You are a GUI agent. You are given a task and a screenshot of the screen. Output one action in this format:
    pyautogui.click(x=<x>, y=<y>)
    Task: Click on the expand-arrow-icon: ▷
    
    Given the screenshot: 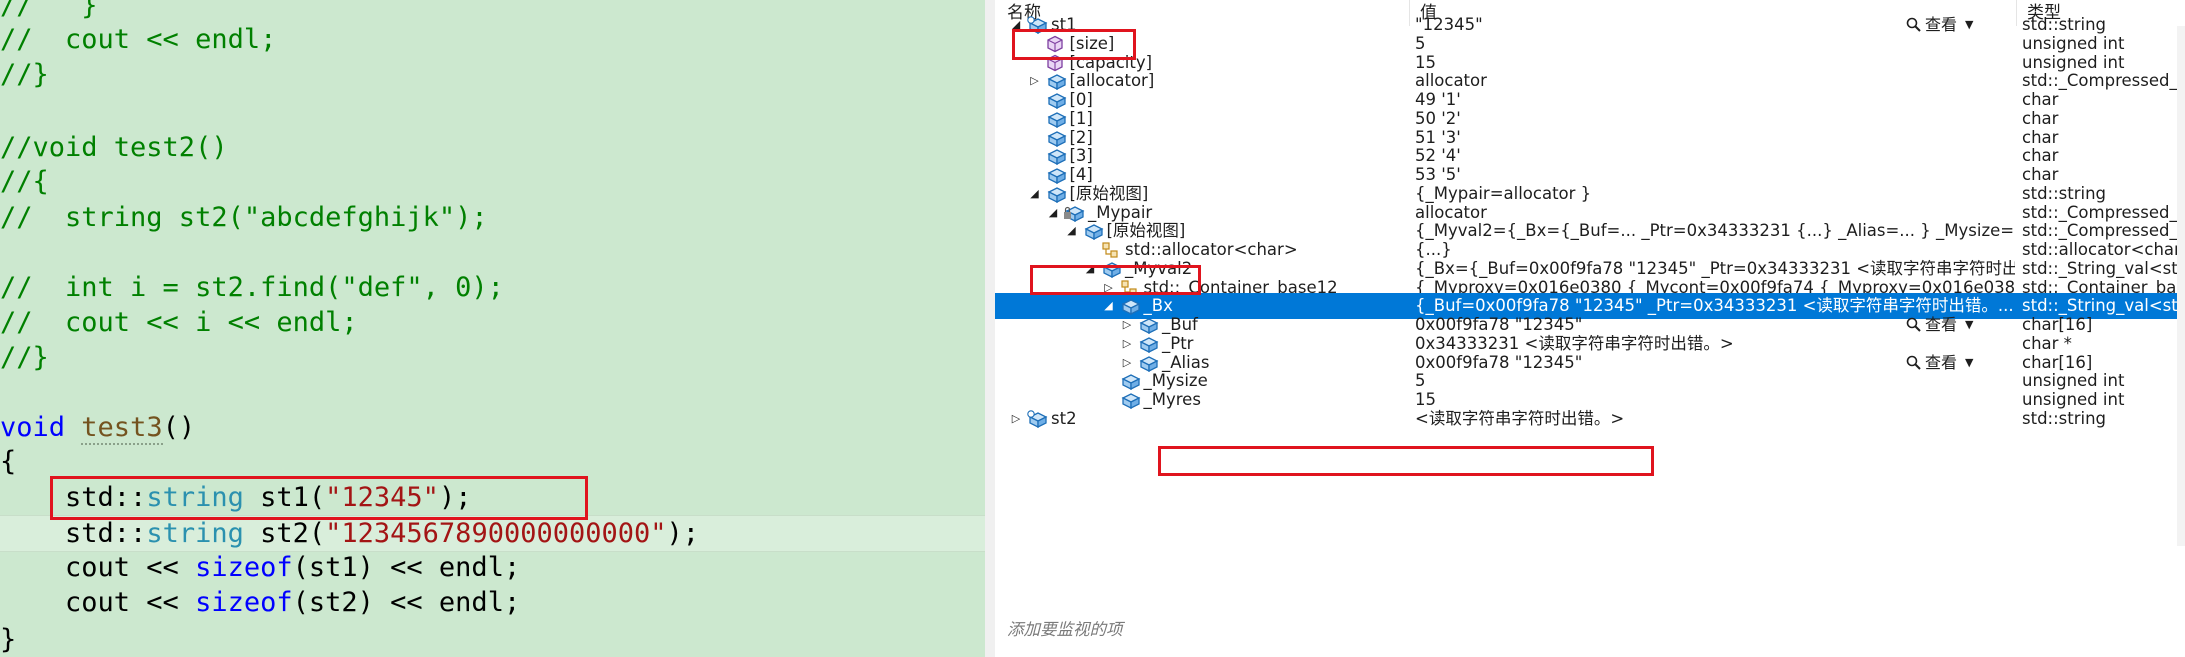 What is the action you would take?
    pyautogui.click(x=1016, y=419)
    